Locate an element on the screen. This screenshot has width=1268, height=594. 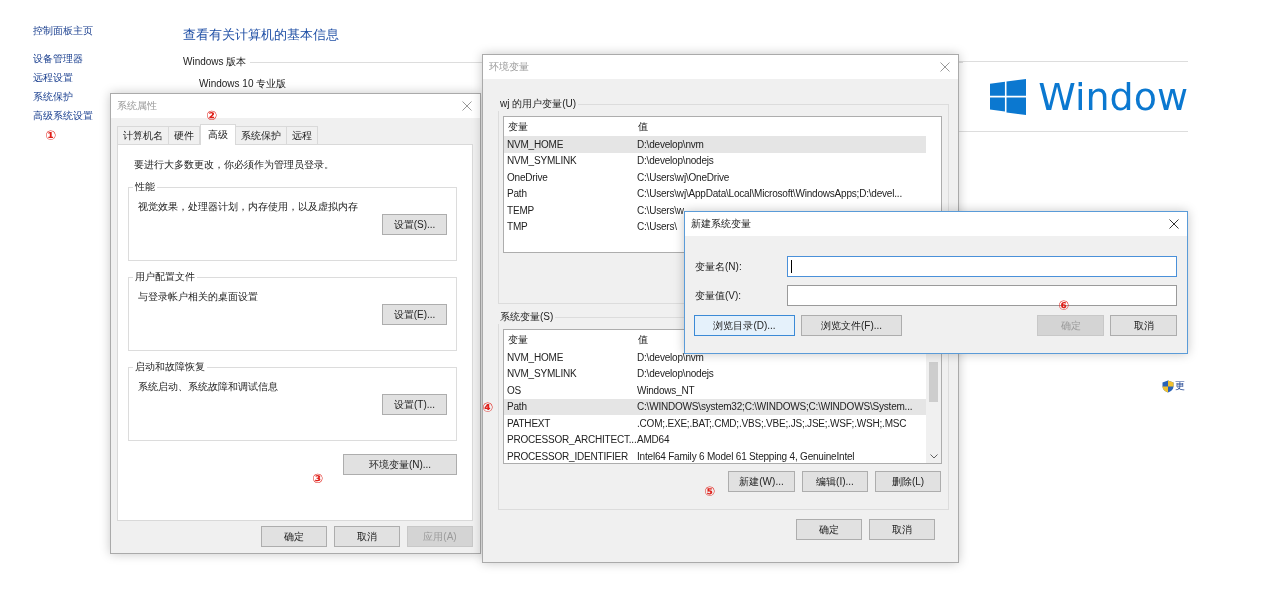
section-label: Windows 版本 is located at coordinates (215, 62).